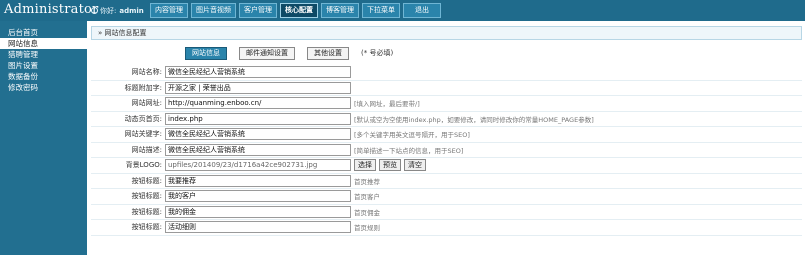 The image size is (805, 255). Describe the element at coordinates (446, 181) in the screenshot. I see `form-row-button-title-1: 按钮标题: 我要推荐 首页推荐` at that location.